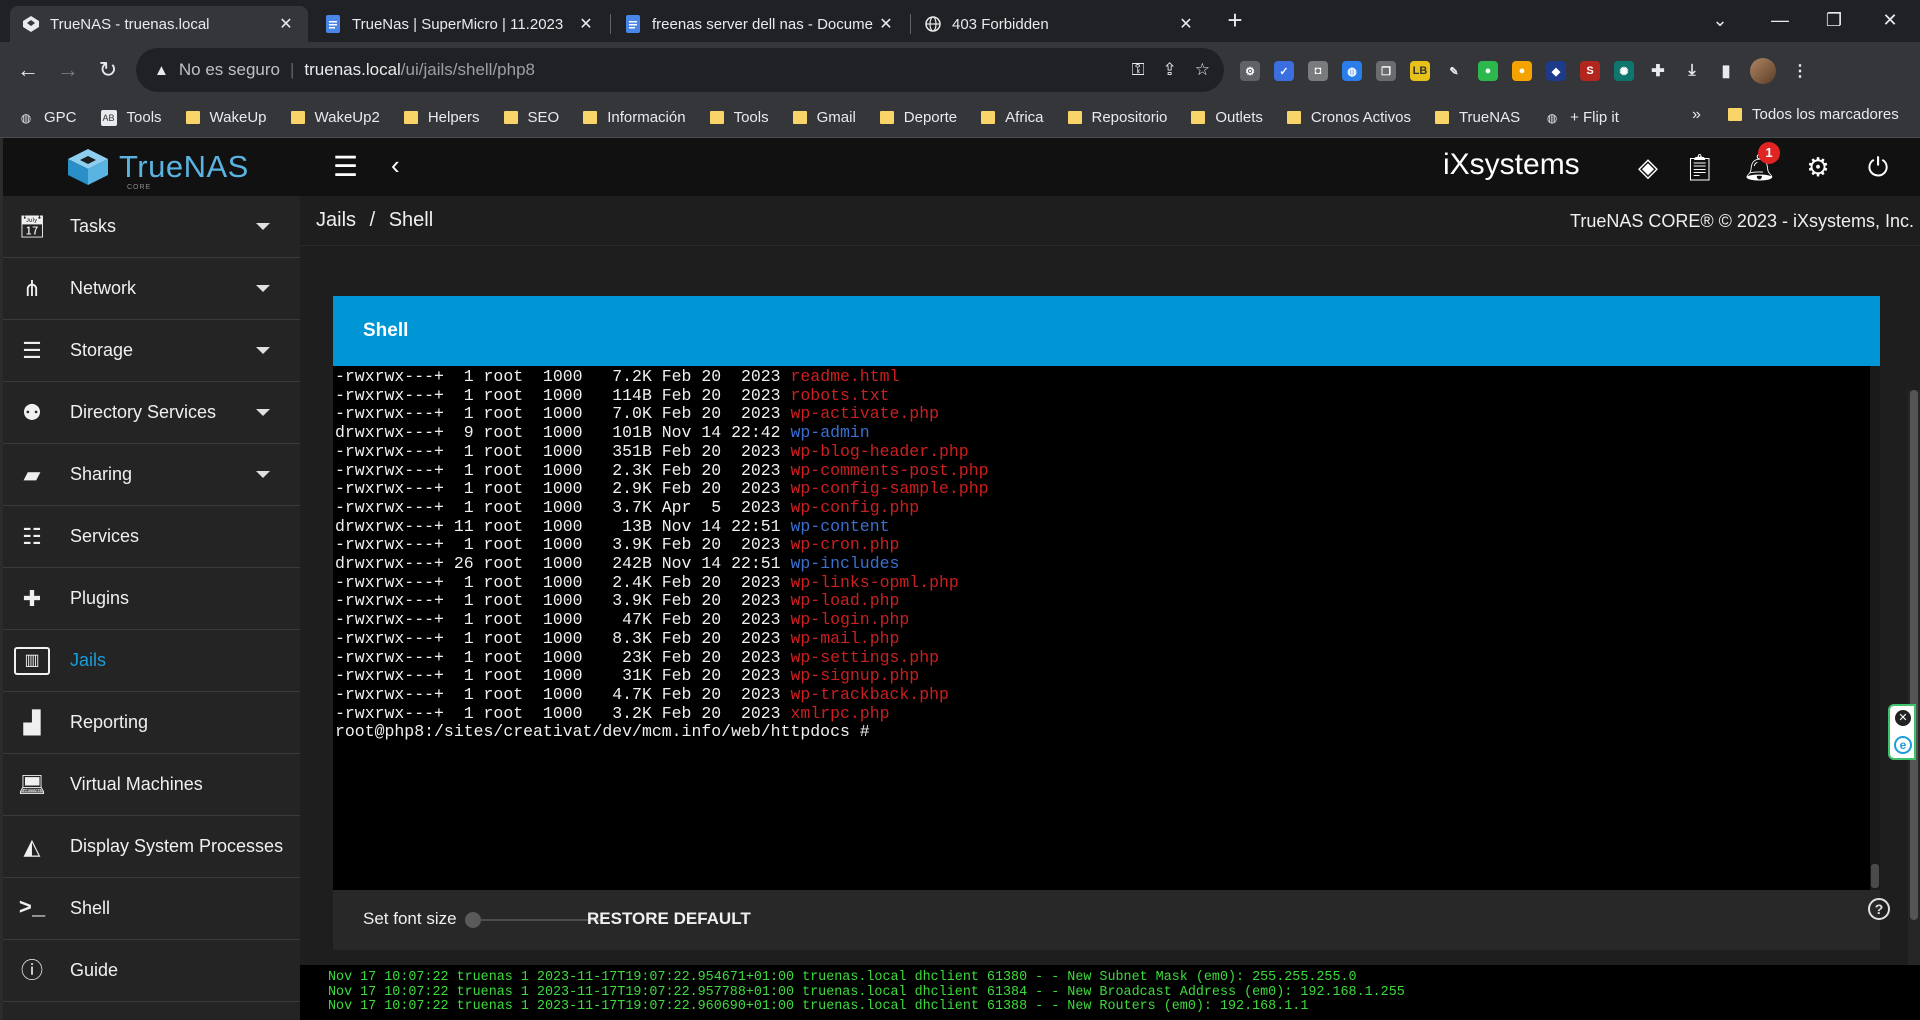 The image size is (1920, 1020). I want to click on sidebar-item-jails: ▥ Jails, so click(151, 661).